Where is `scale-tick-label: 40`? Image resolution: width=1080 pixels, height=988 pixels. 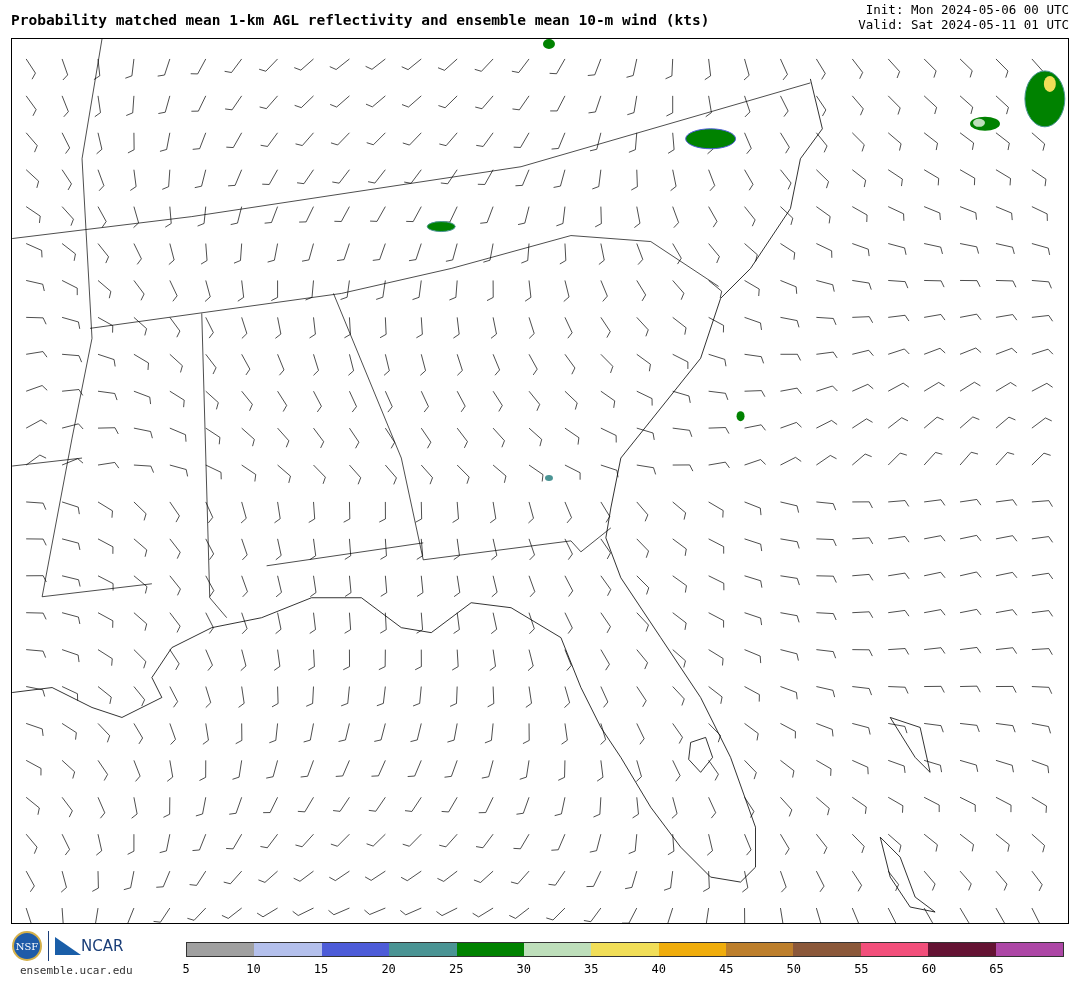
scale-tick-label: 40 is located at coordinates (658, 969).